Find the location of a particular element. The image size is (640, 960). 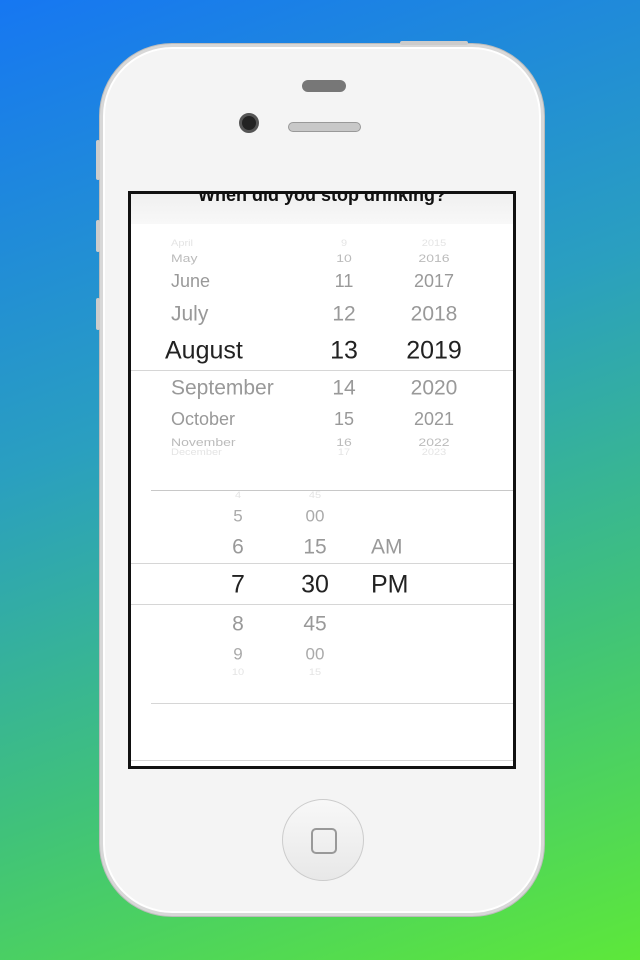

year-option: 2023 is located at coordinates (434, 453).